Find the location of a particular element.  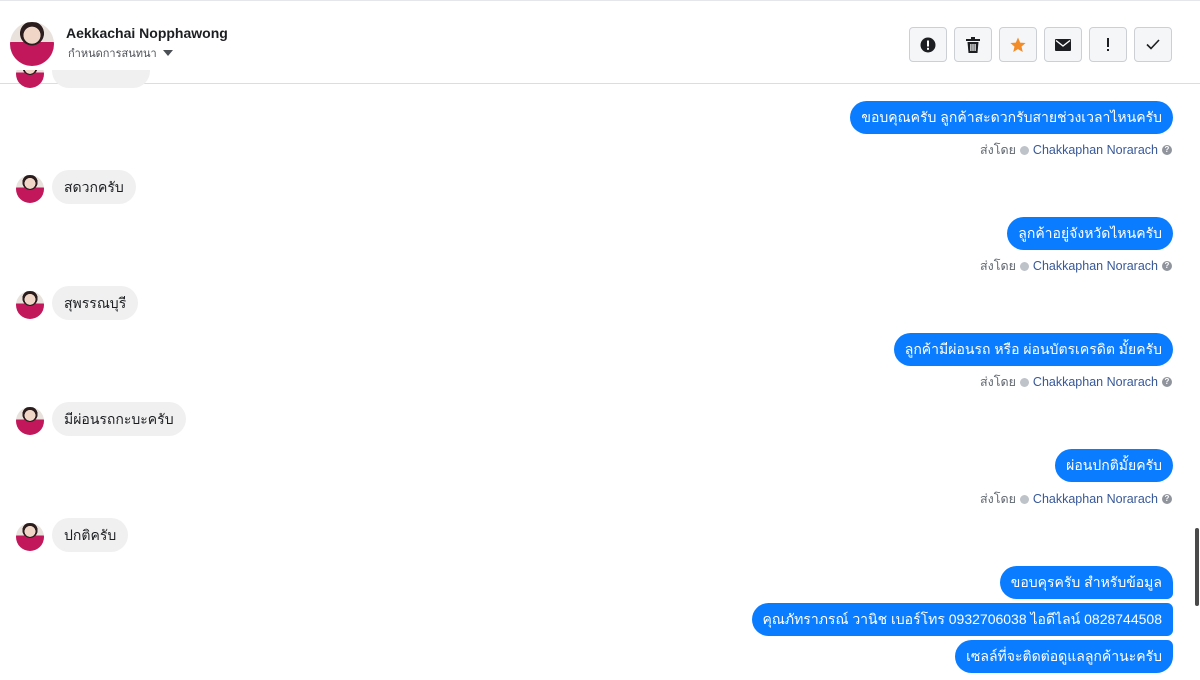

conversation-toolbar is located at coordinates (1040, 44).